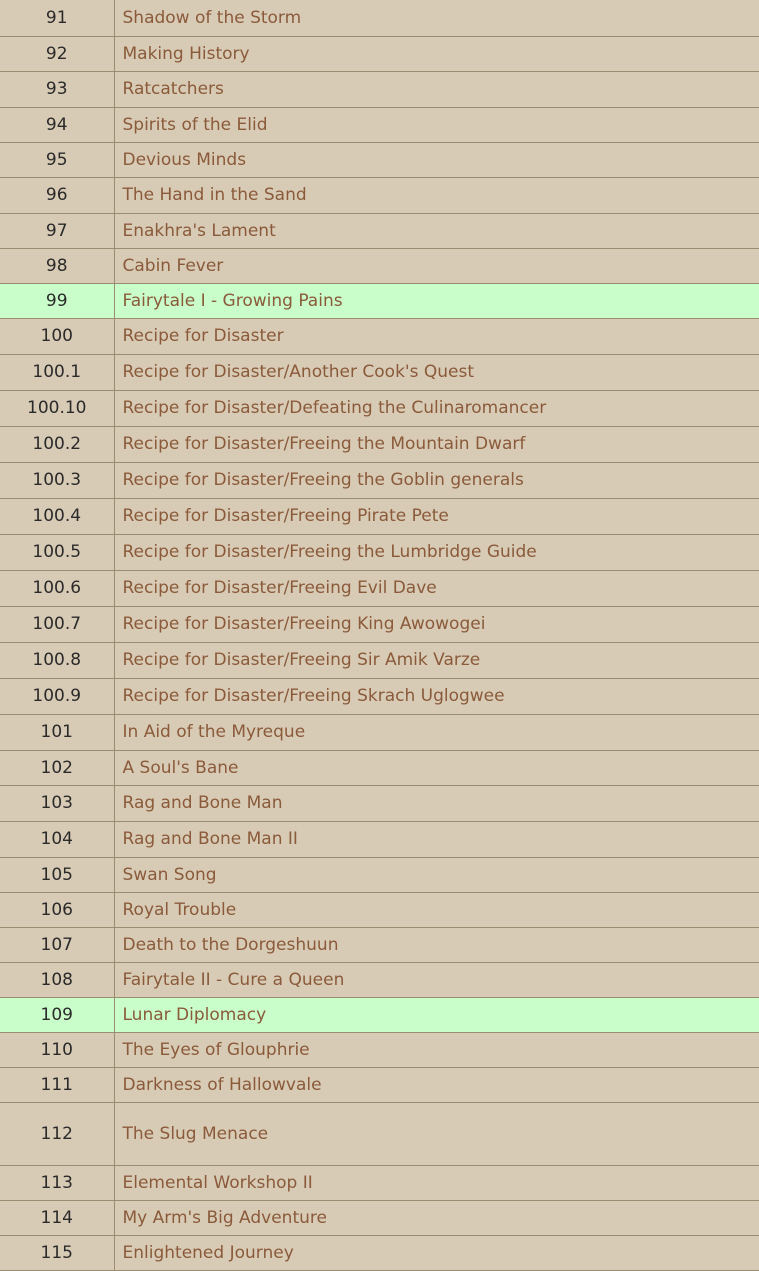 The image size is (759, 1271). I want to click on quest-name-cell: Recipe for Disaster/Another Cook's Quest, so click(436, 372).